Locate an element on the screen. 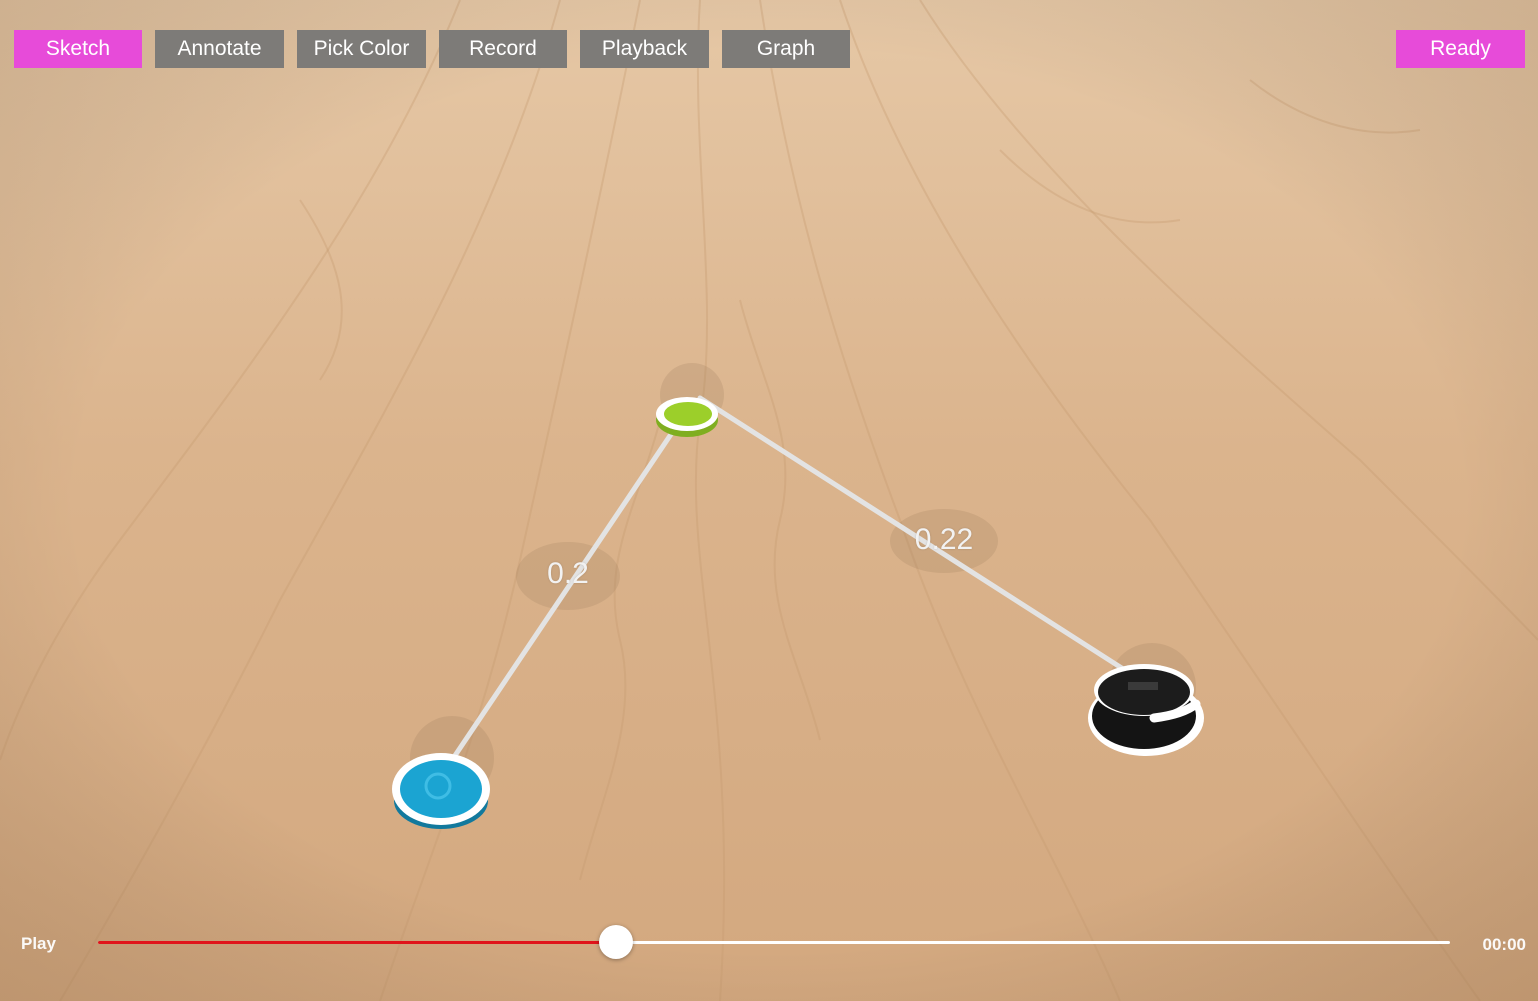 Image resolution: width=1538 pixels, height=1001 pixels. graph-button: Graph is located at coordinates (786, 49).